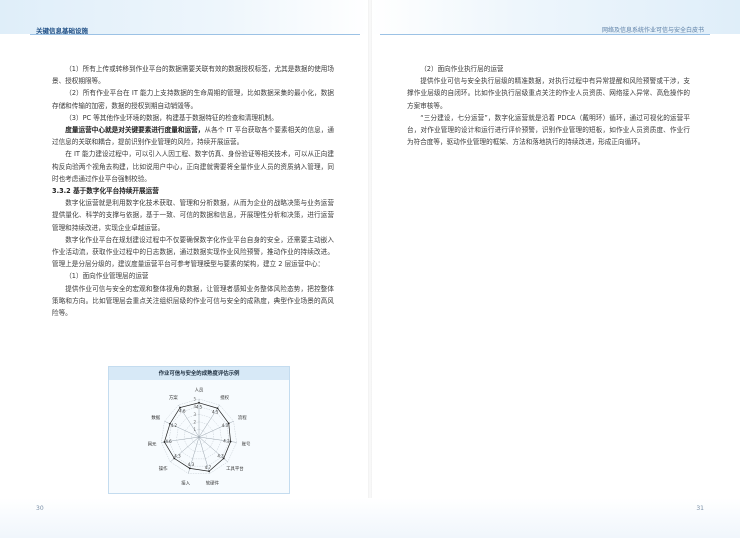 The image size is (740, 538). I want to click on page-number-left: 30, so click(40, 508).